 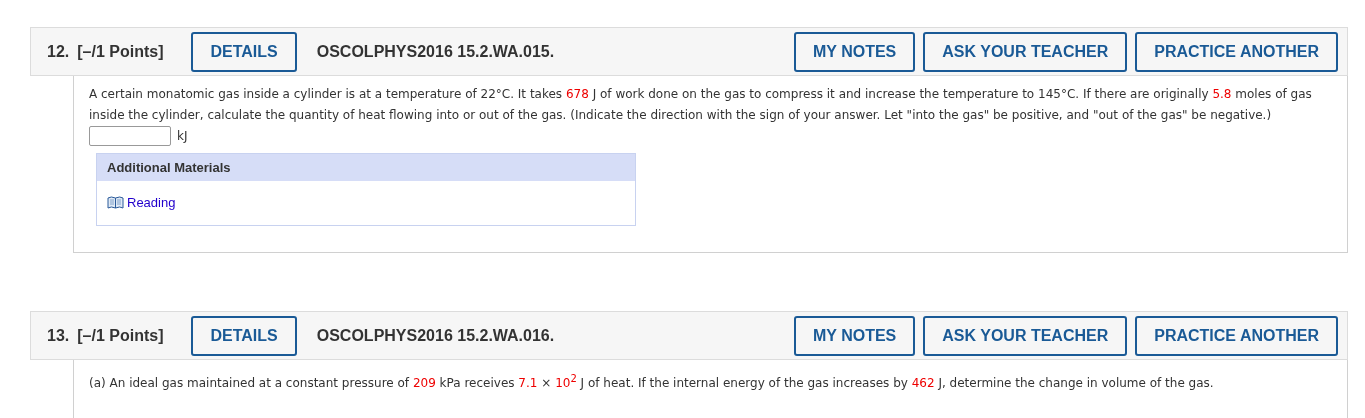 What do you see at coordinates (366, 167) in the screenshot?
I see `materials-header: Additional Materials` at bounding box center [366, 167].